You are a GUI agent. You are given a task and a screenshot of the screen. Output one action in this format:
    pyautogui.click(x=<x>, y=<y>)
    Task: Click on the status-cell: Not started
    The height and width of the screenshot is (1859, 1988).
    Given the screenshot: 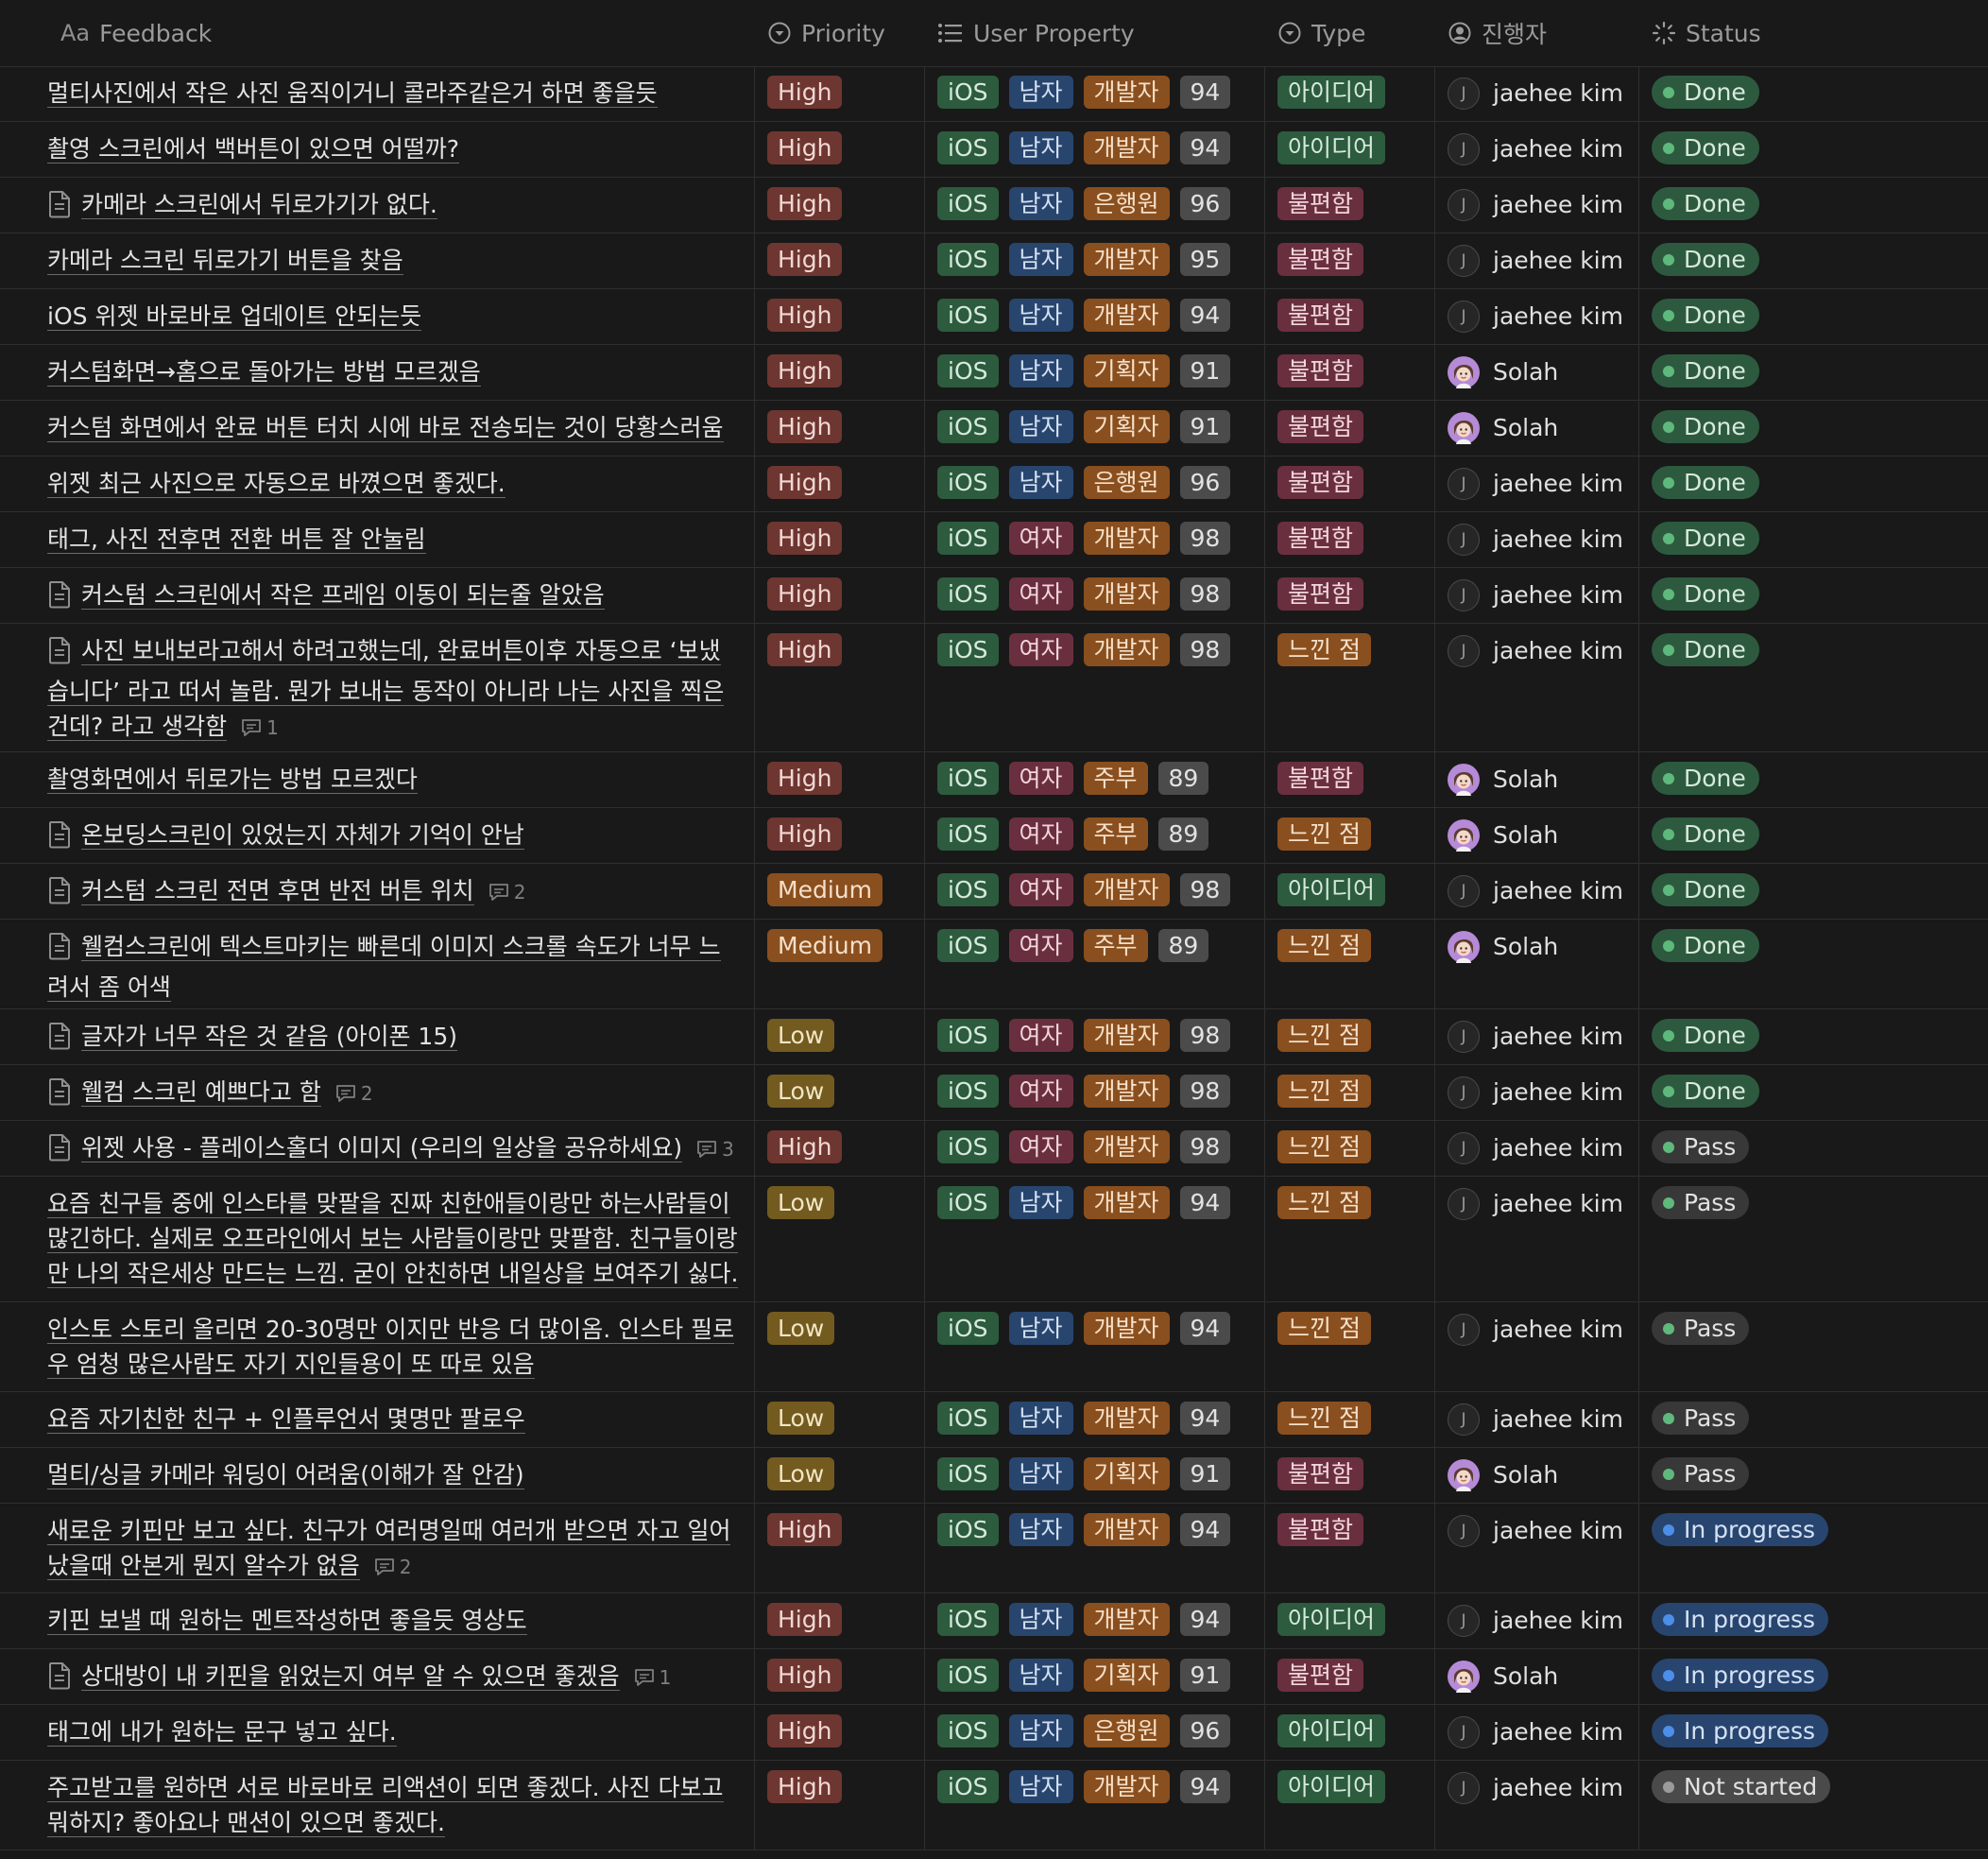 What is the action you would take?
    pyautogui.click(x=1742, y=1814)
    